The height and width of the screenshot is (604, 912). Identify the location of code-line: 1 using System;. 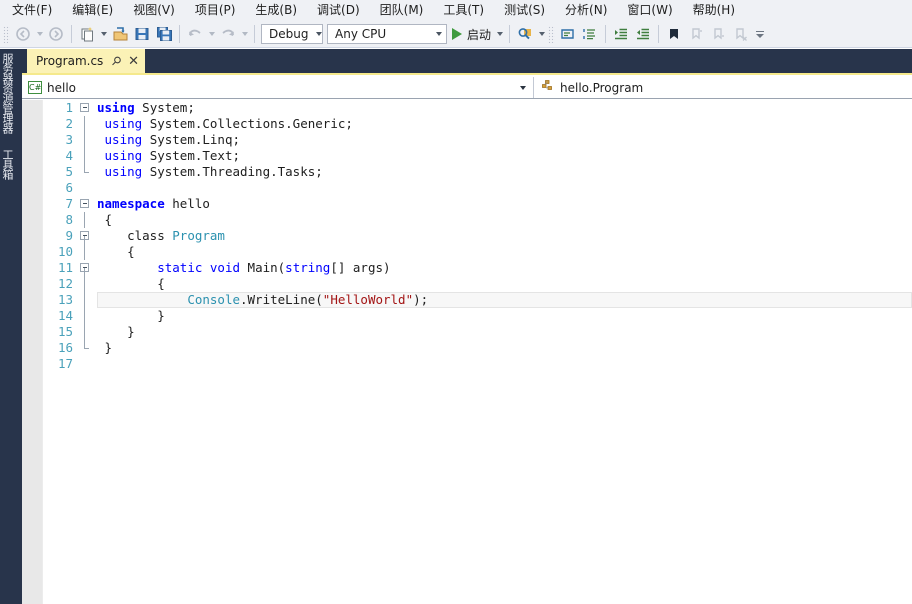
(477, 108).